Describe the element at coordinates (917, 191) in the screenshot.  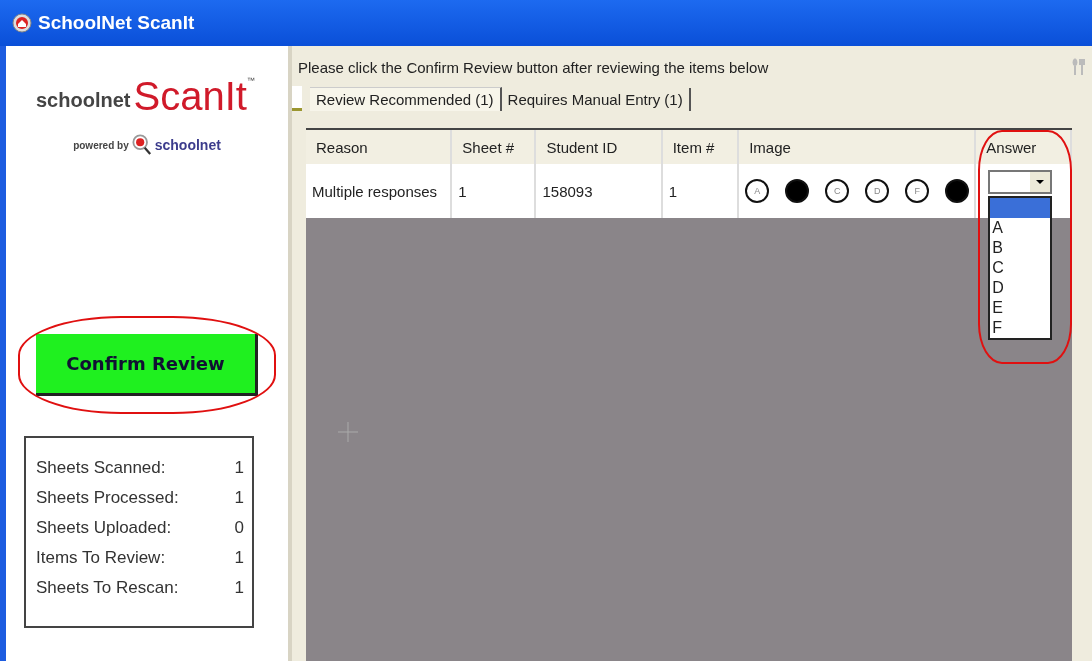
I see `bubble: F` at that location.